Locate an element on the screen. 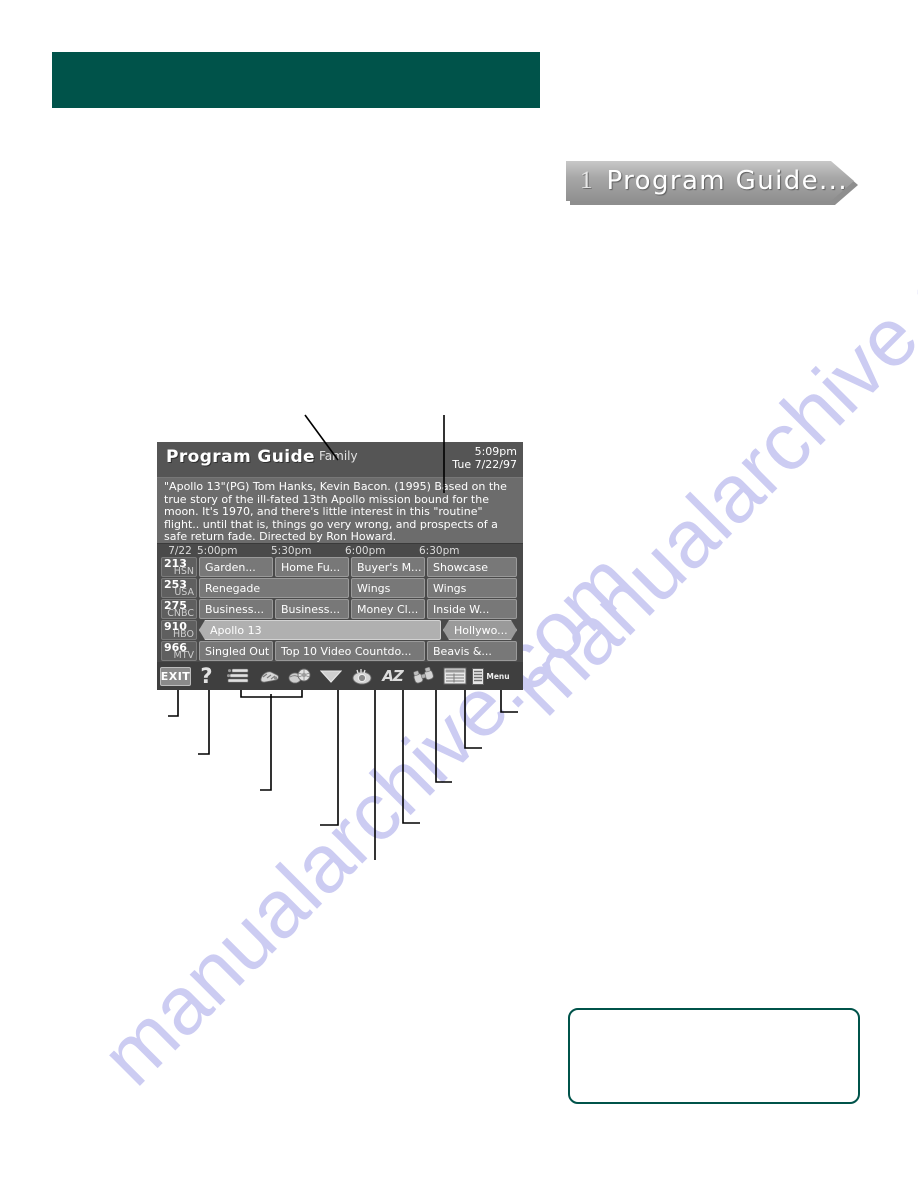  help-button: ? is located at coordinates (206, 676).